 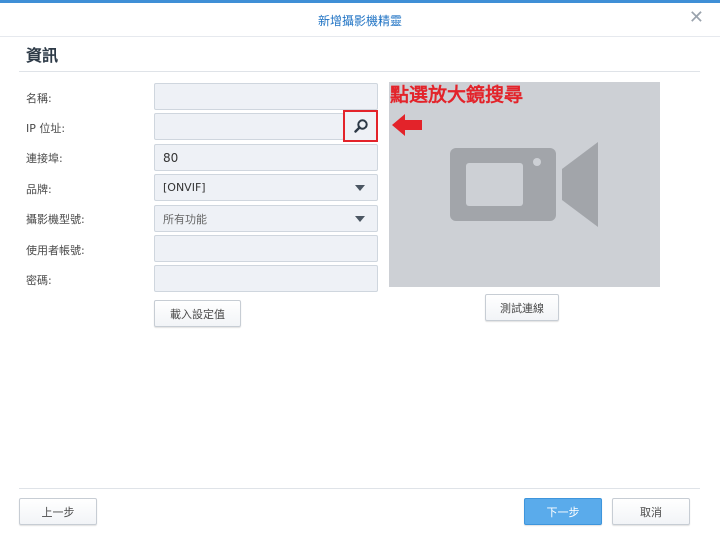 What do you see at coordinates (266, 157) in the screenshot?
I see `port-input` at bounding box center [266, 157].